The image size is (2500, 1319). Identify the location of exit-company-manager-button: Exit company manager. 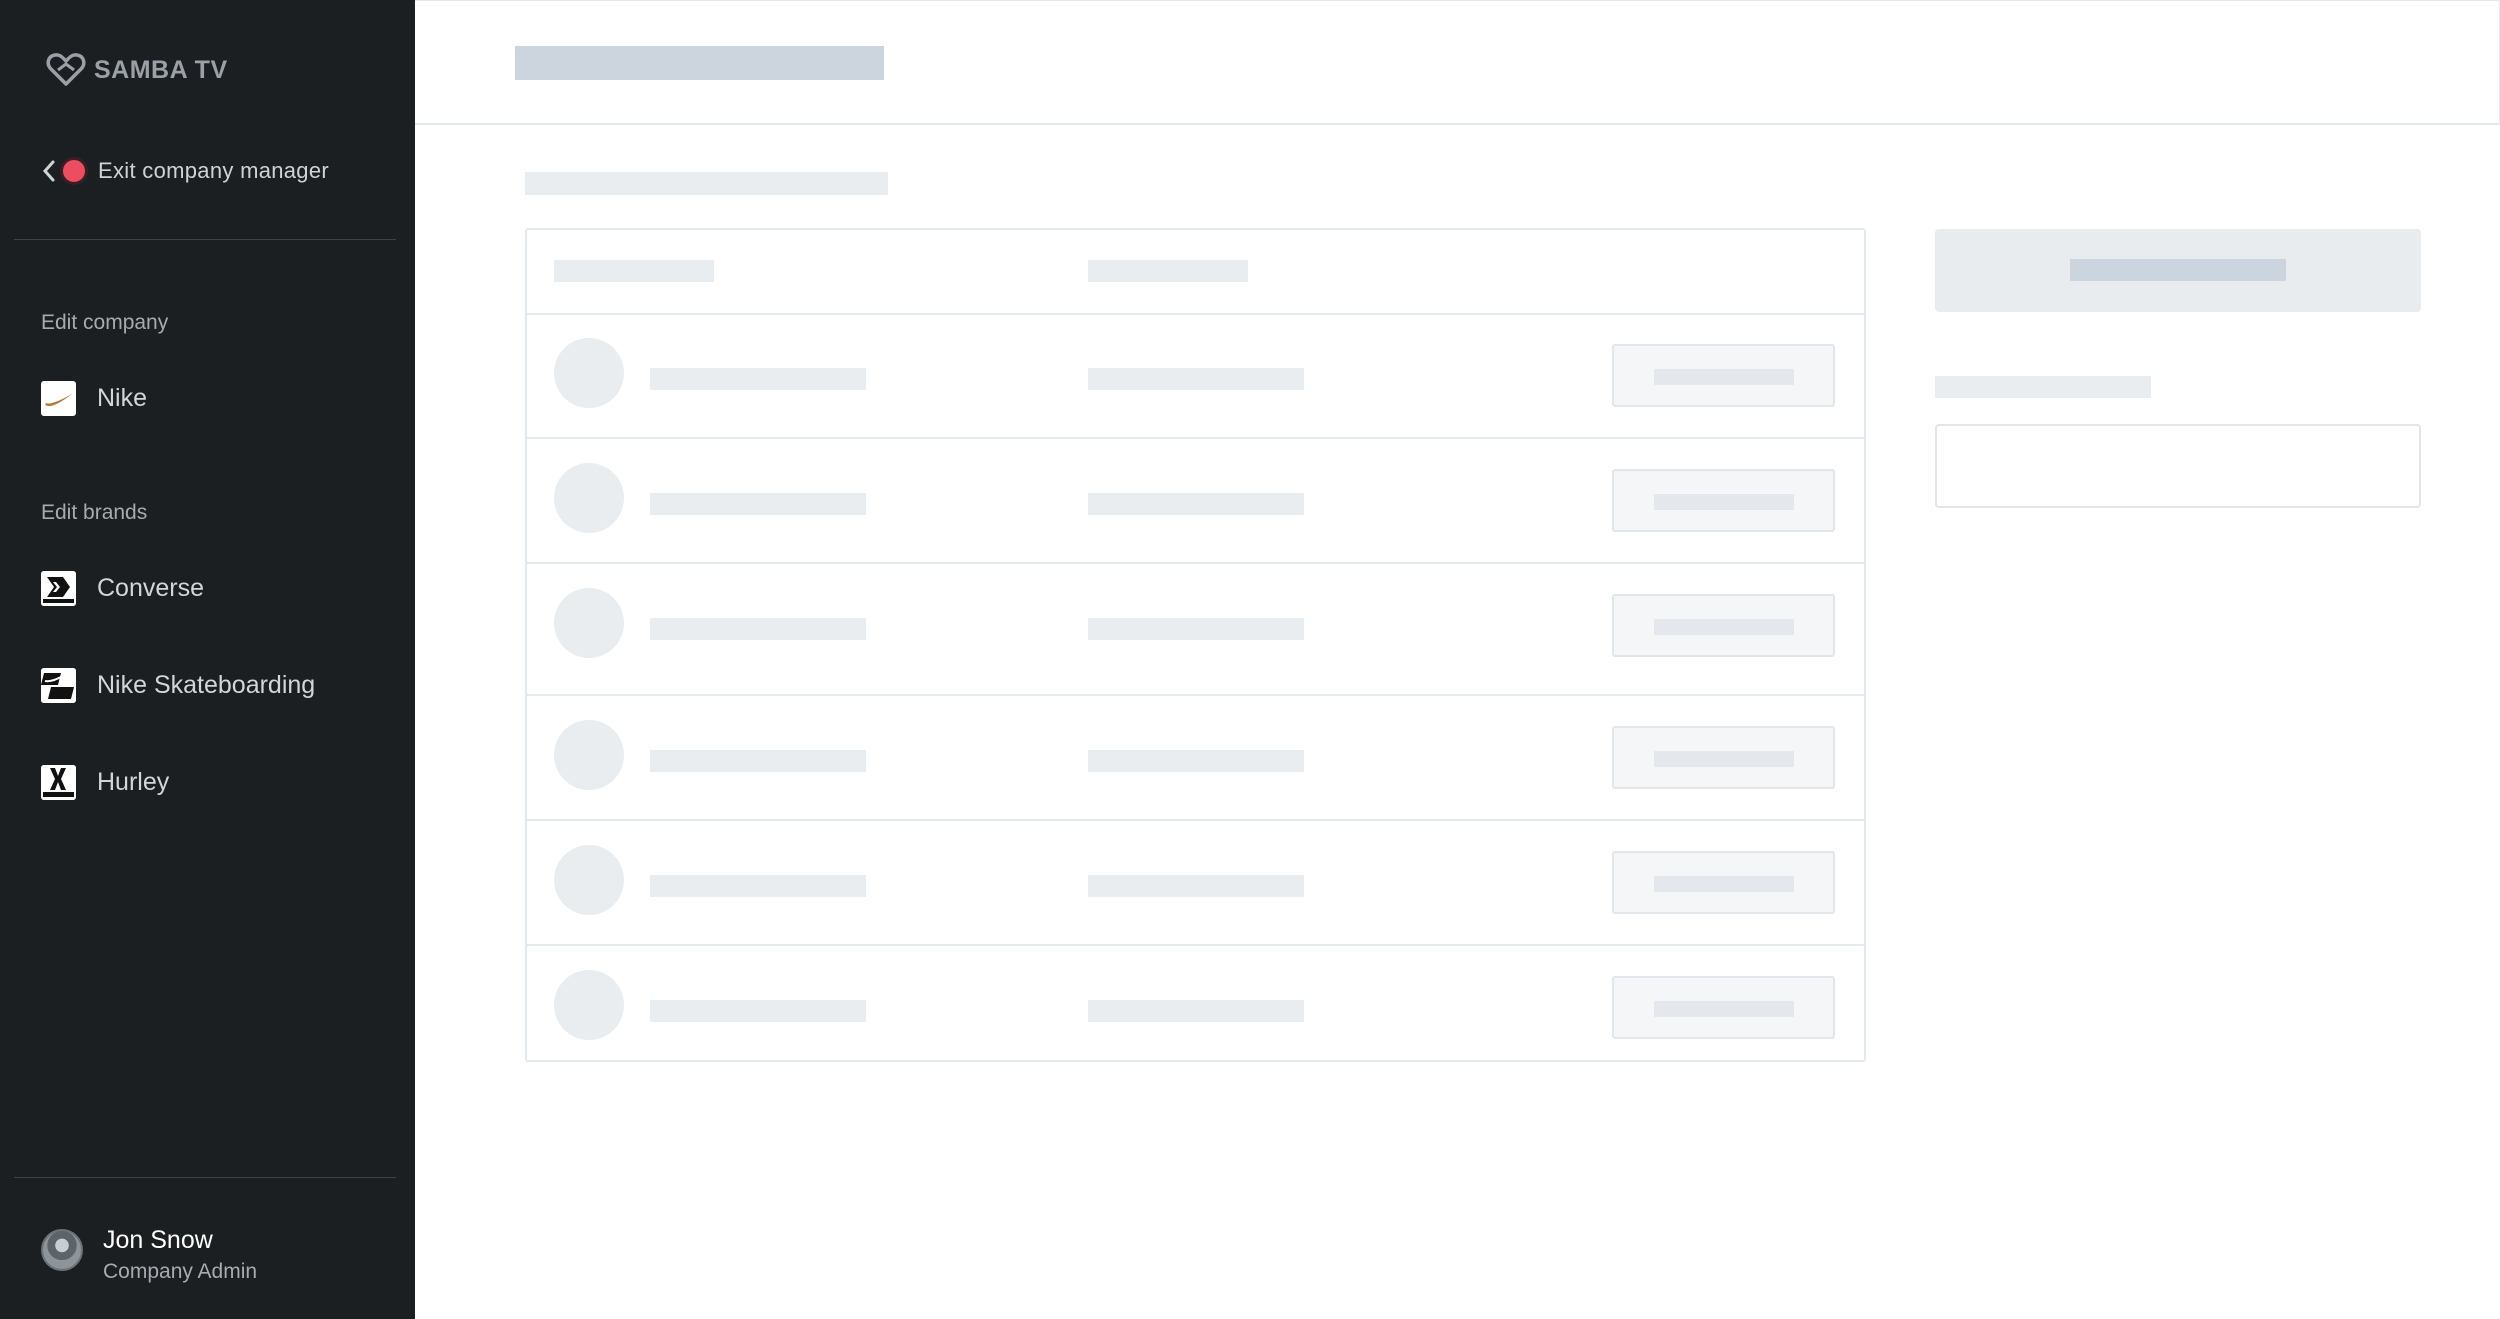
(184, 171).